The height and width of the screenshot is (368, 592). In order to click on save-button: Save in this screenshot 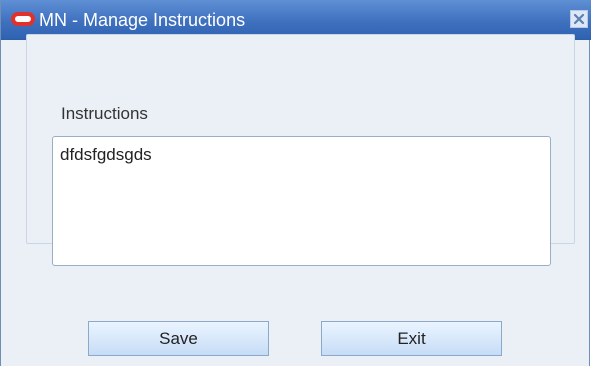, I will do `click(178, 338)`.